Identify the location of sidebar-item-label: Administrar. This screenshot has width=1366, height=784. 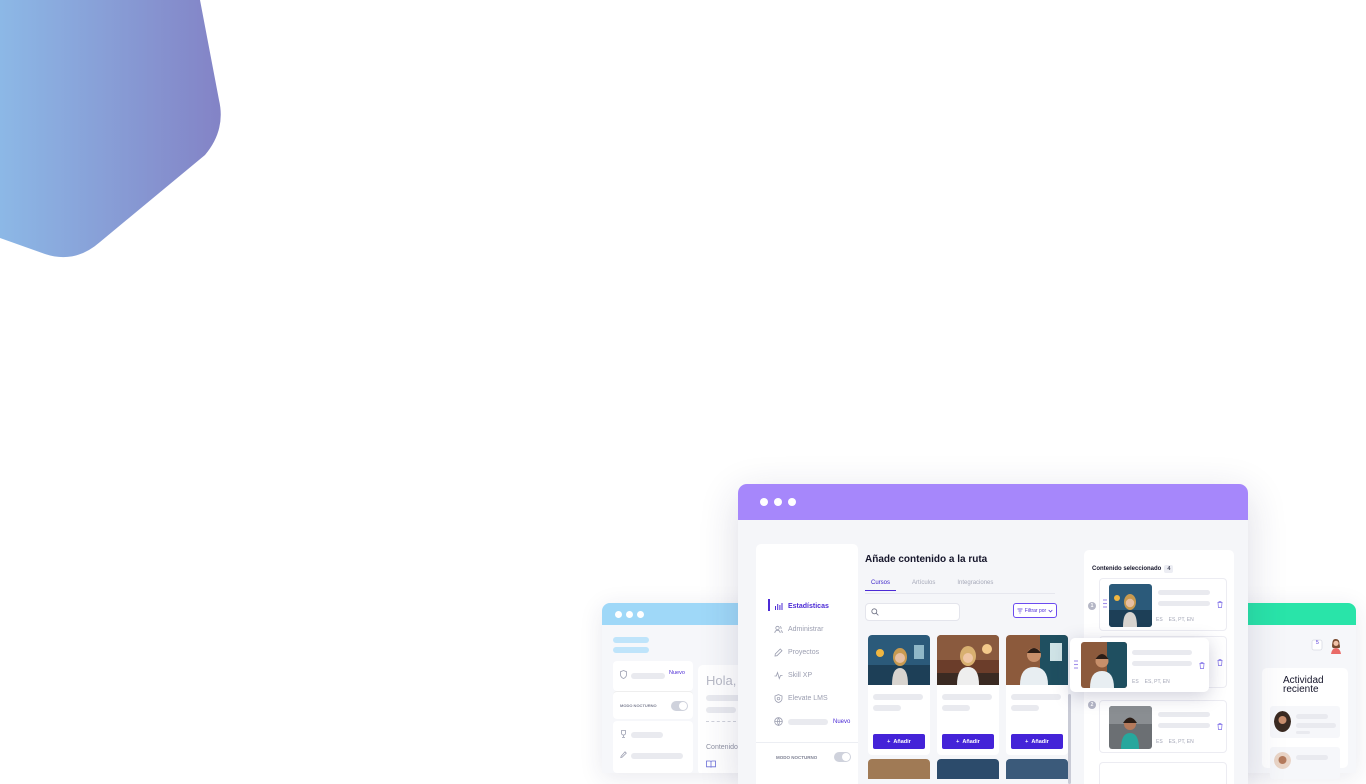
(806, 629).